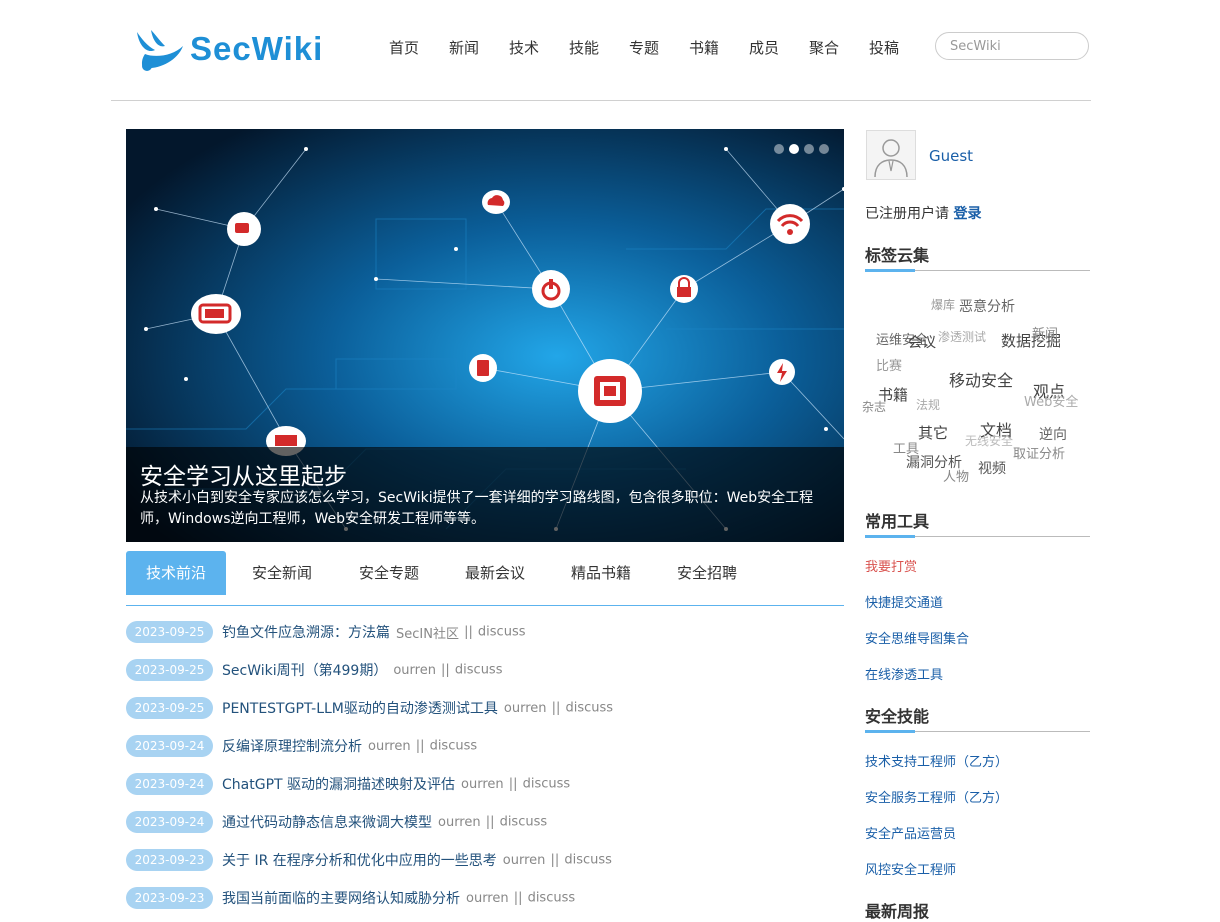 This screenshot has height=922, width=1220. Describe the element at coordinates (495, 573) in the screenshot. I see `tab-latest-conferences: 最新会议` at that location.